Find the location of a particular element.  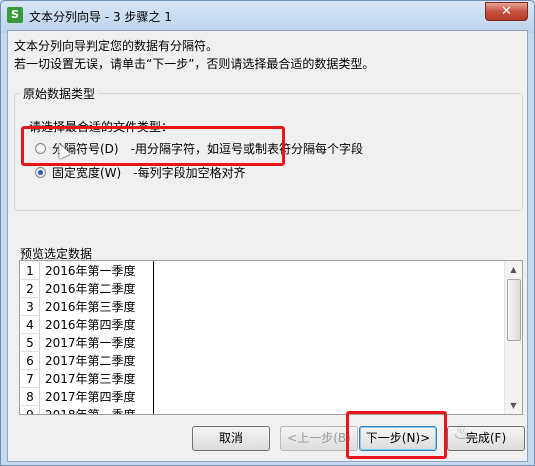

radio-checked-icon is located at coordinates (40, 172).